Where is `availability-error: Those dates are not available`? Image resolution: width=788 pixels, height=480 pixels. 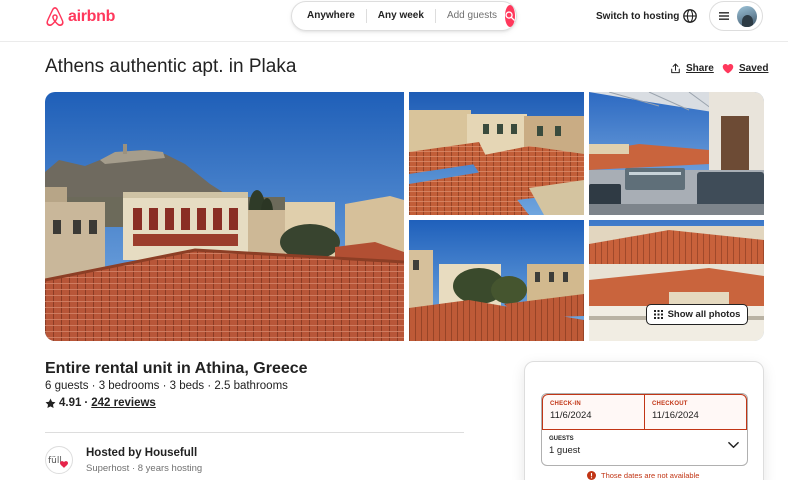 availability-error: Those dates are not available is located at coordinates (643, 475).